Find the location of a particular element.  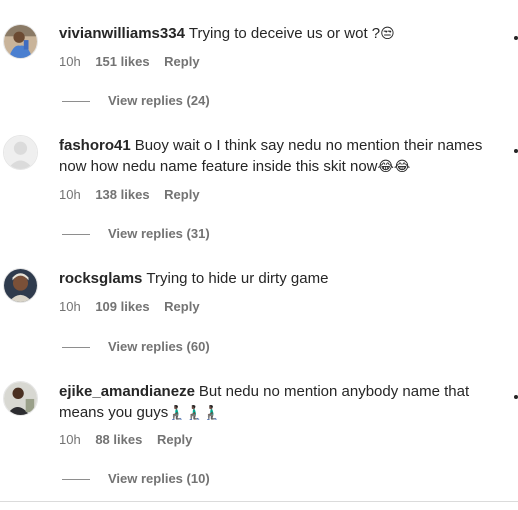

comment-body: Trying to deceive us or wot ? is located at coordinates (284, 33).